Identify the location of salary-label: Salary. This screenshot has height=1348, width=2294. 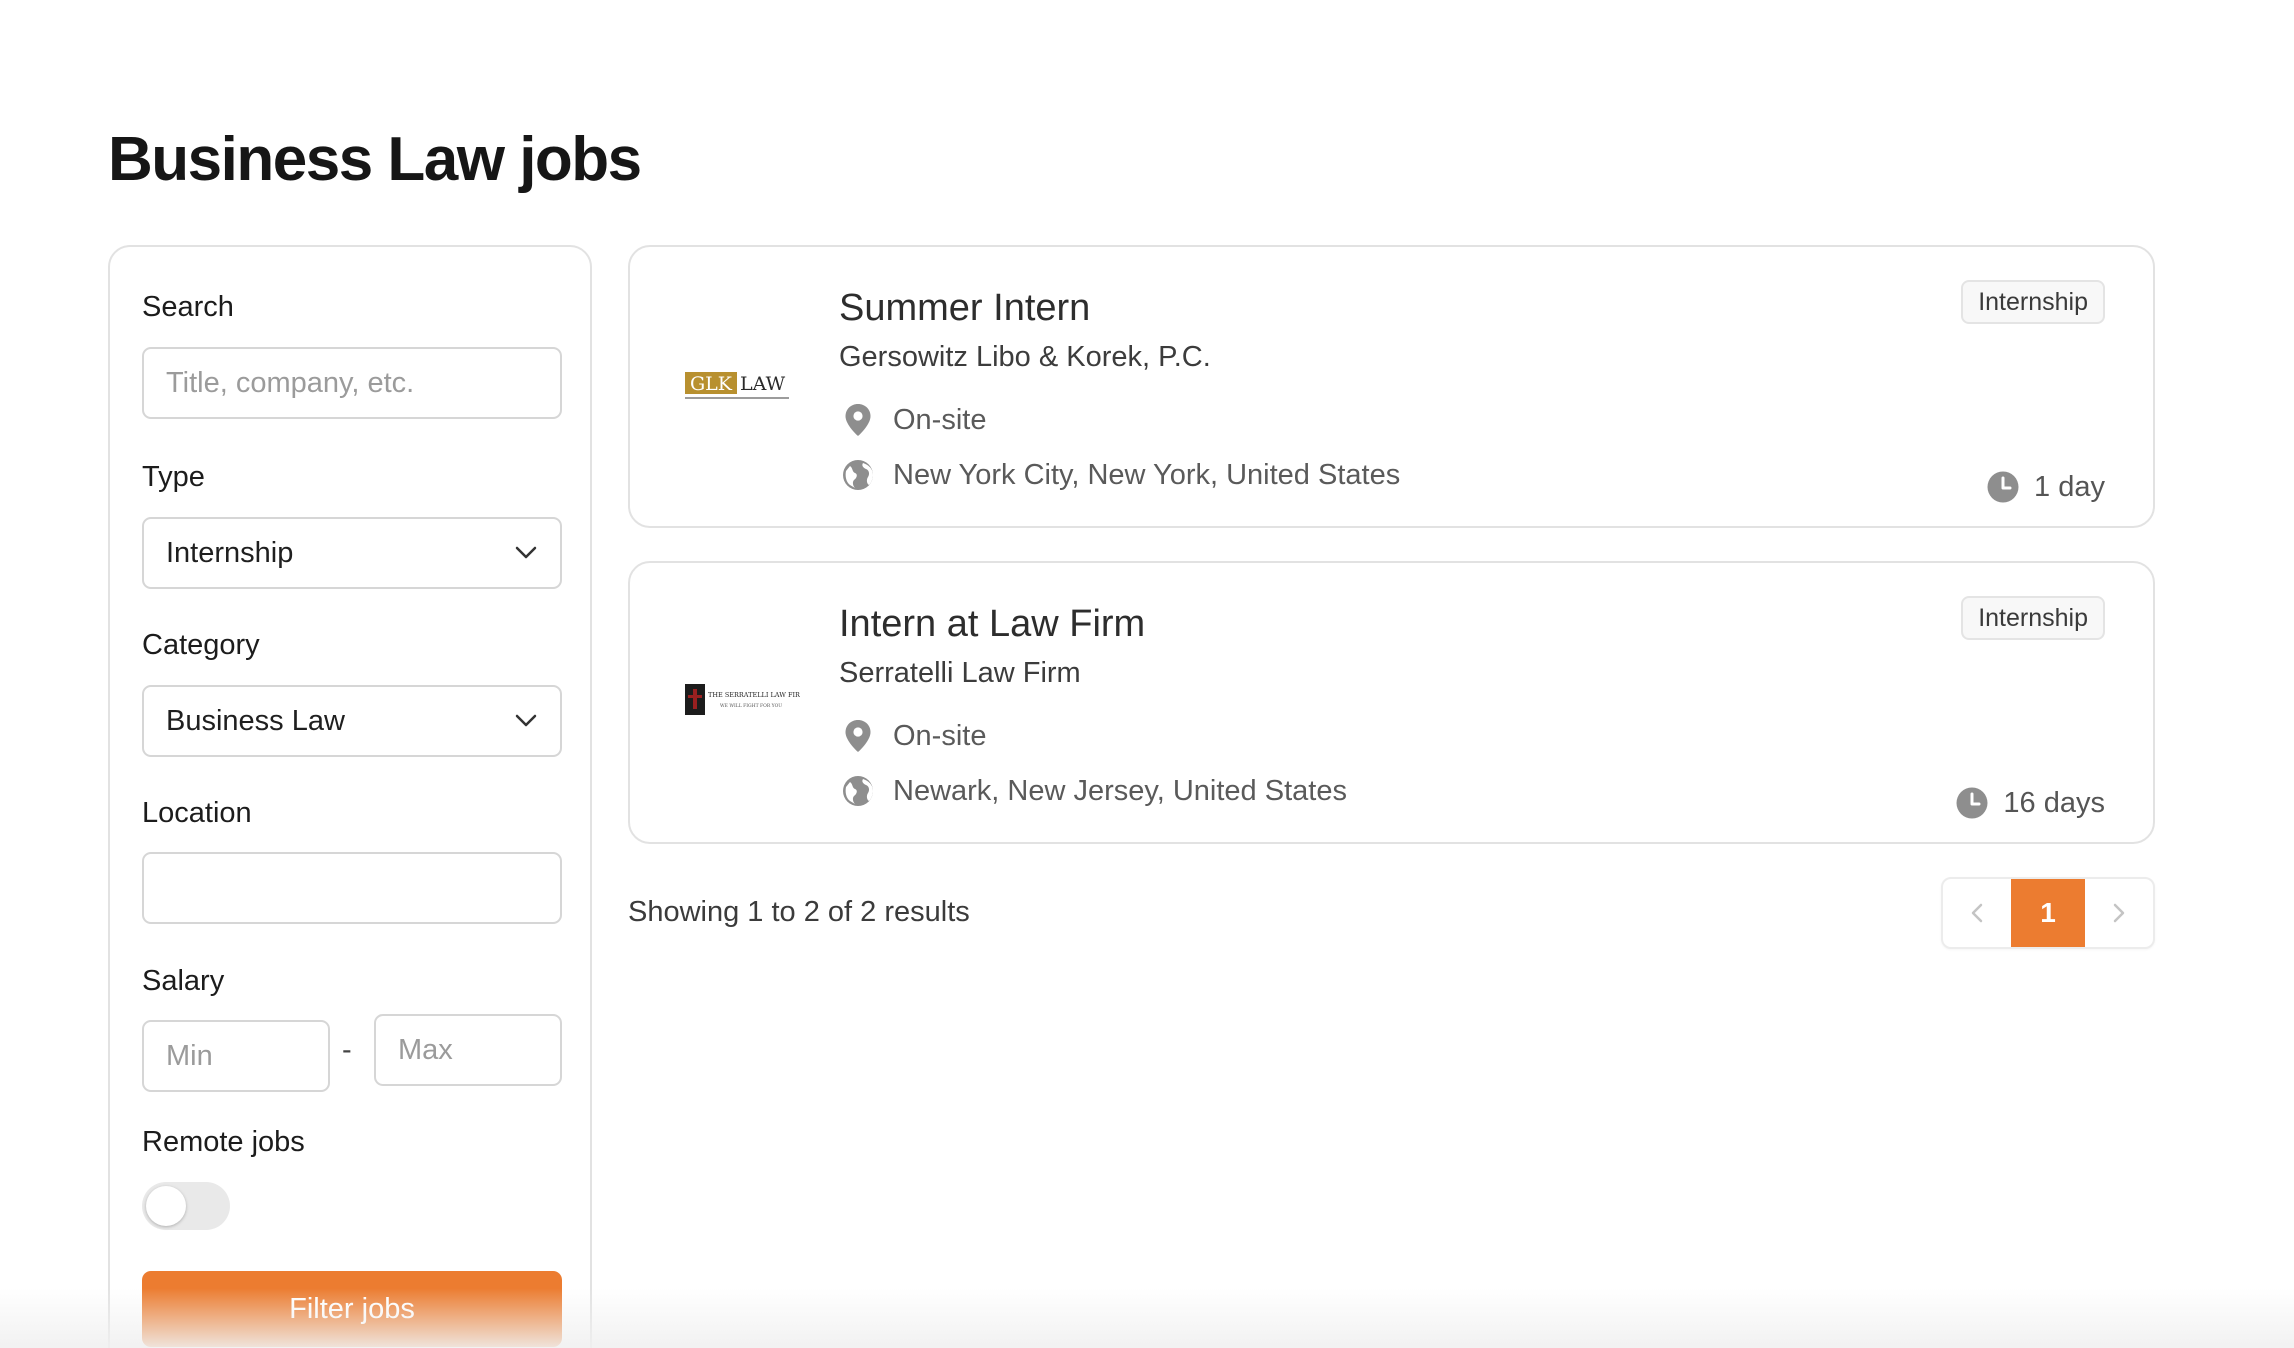
(183, 981).